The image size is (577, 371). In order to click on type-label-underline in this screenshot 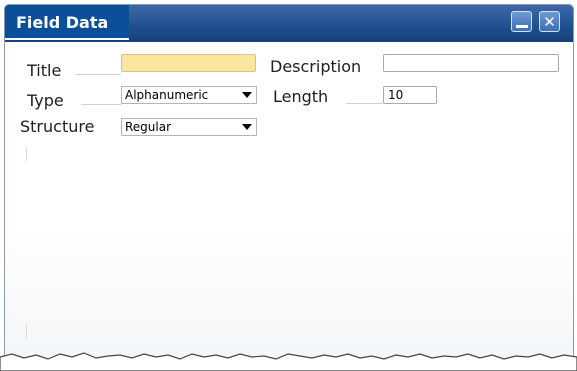, I will do `click(101, 104)`.